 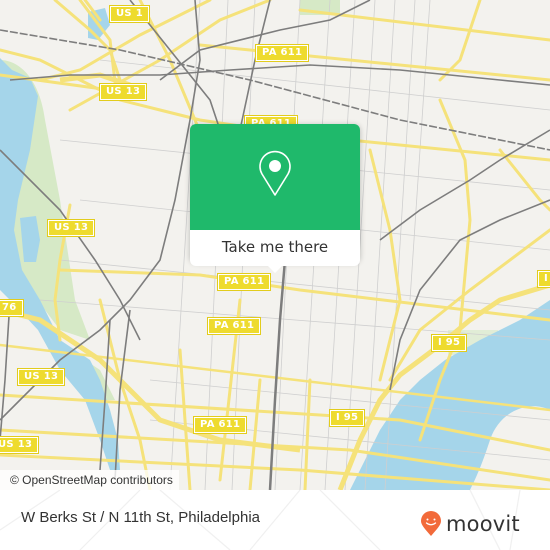 I want to click on location-popup: Take me there, so click(x=275, y=198).